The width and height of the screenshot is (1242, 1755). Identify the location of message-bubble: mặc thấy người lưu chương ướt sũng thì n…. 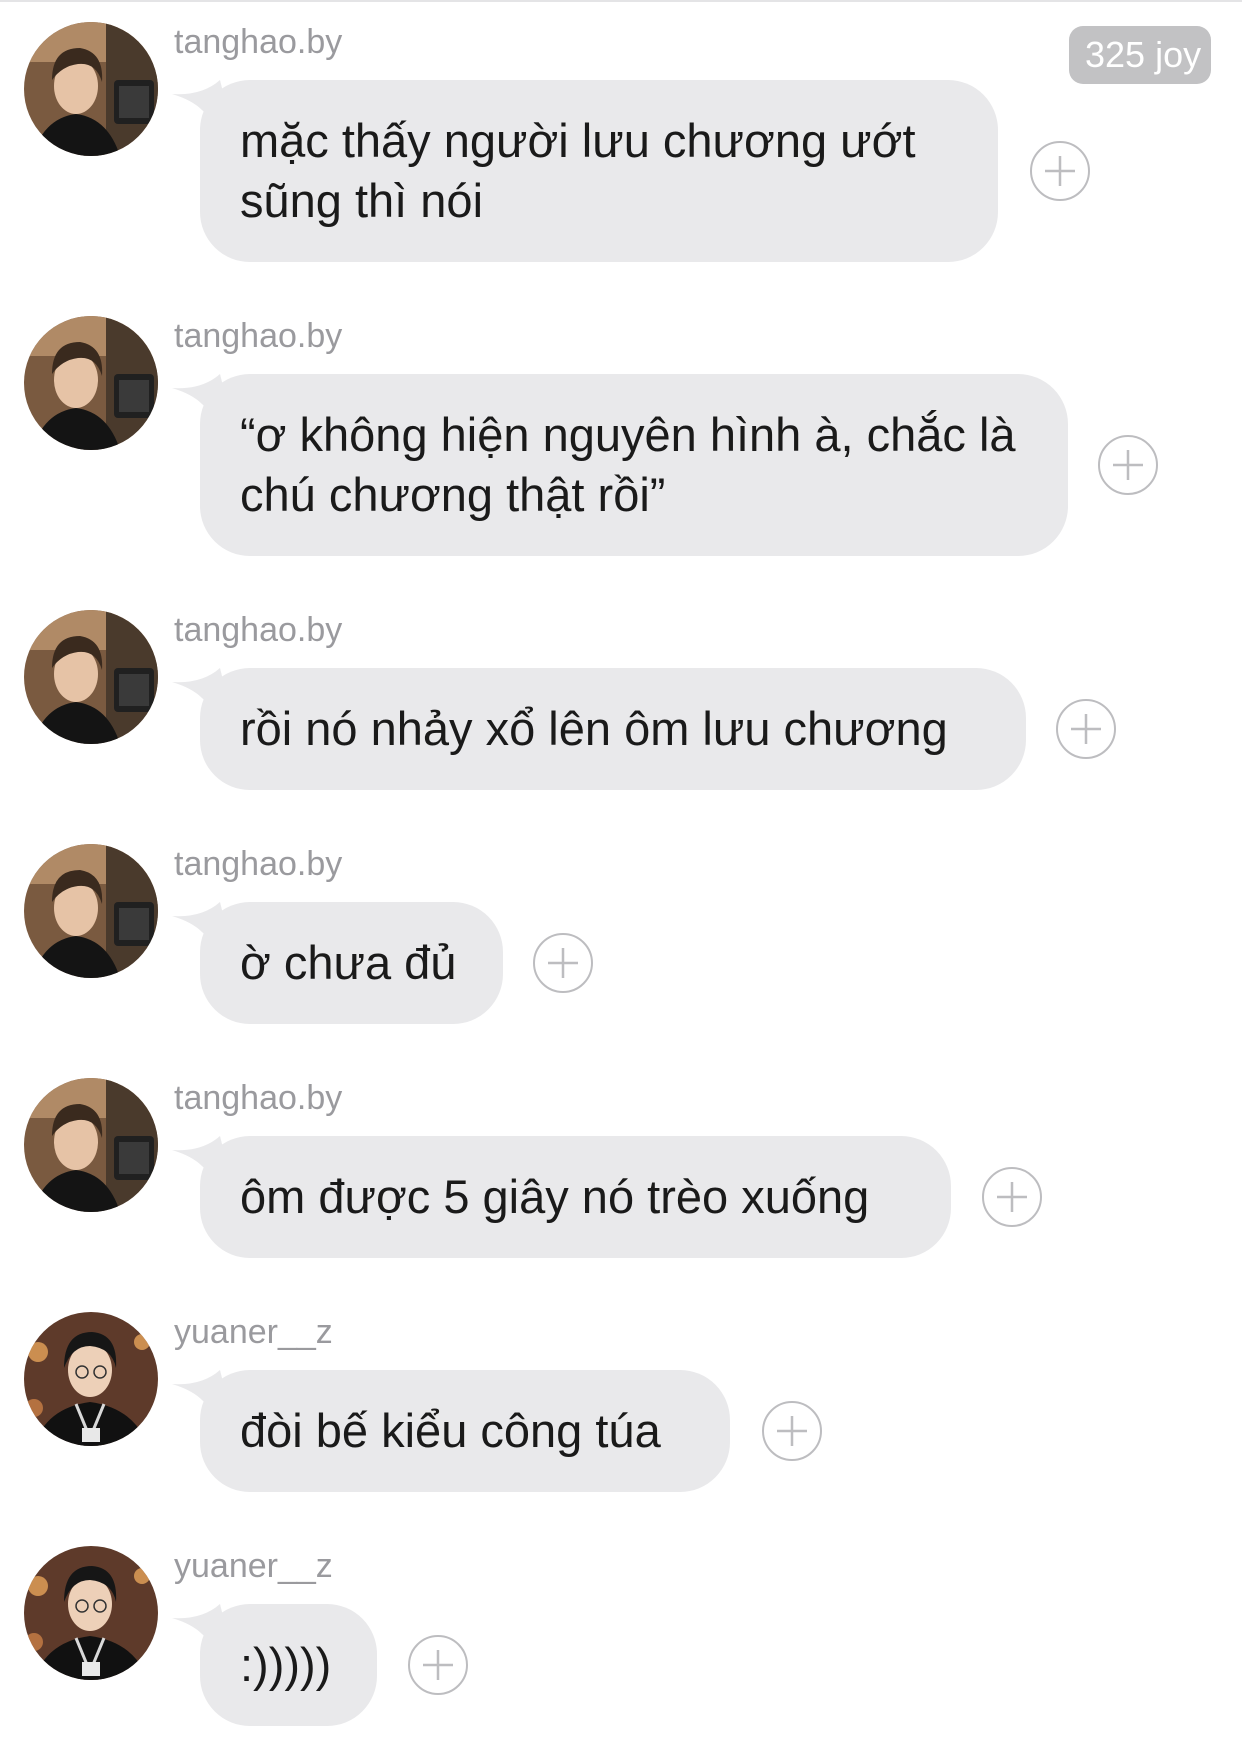
(585, 171).